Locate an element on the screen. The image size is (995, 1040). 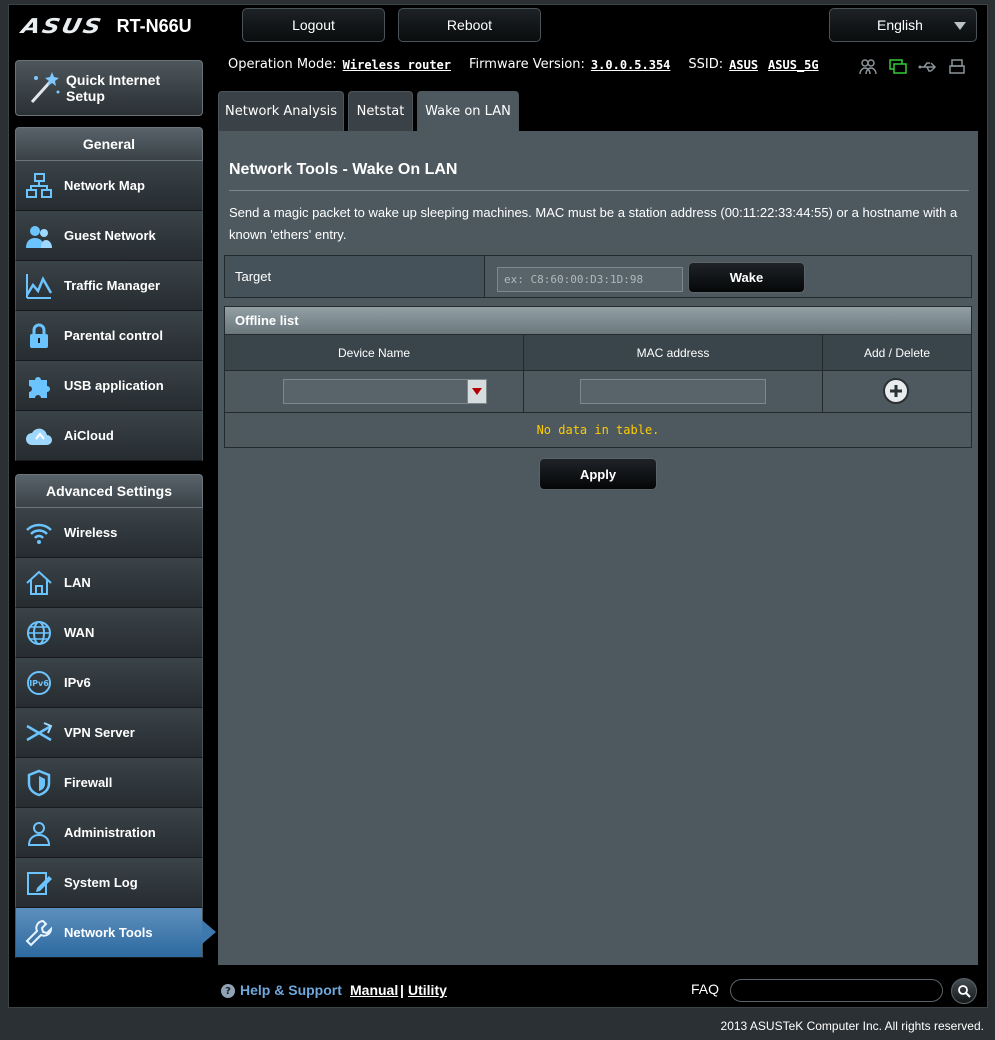
puzzle-icon is located at coordinates (39, 386).